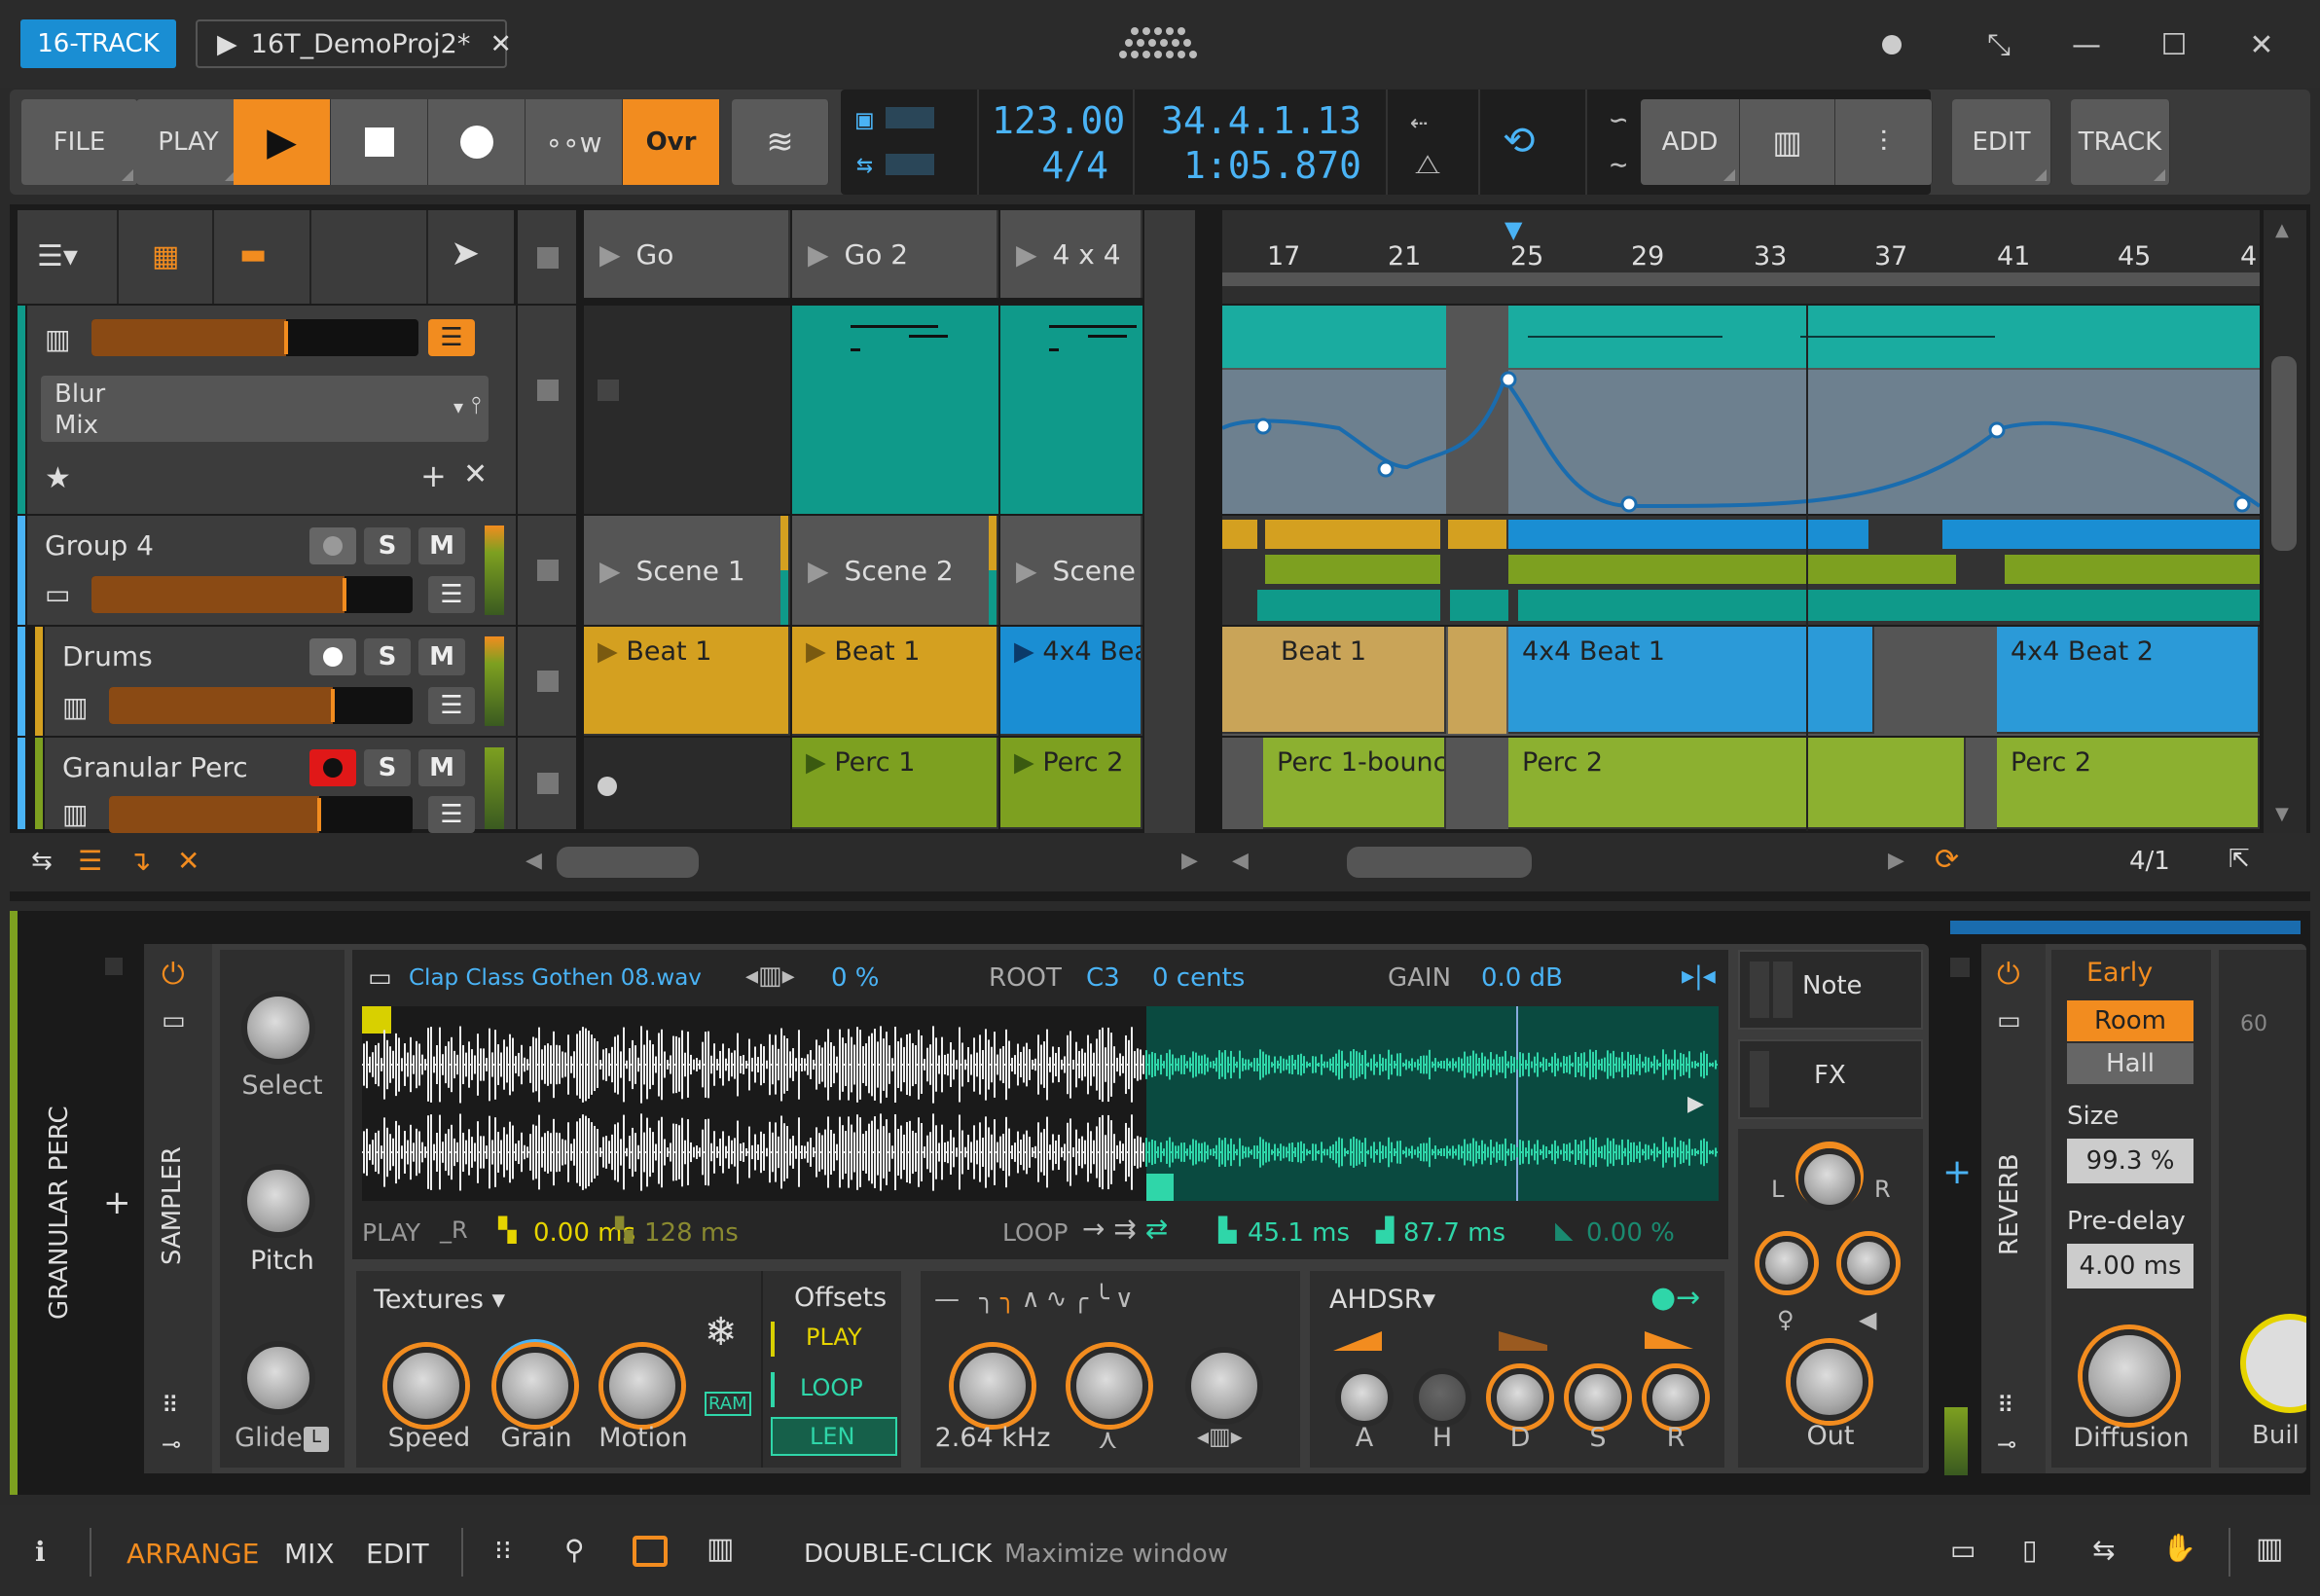 This screenshot has height=1596, width=2320. Describe the element at coordinates (2103, 1550) in the screenshot. I see `io-icon: ⇆` at that location.